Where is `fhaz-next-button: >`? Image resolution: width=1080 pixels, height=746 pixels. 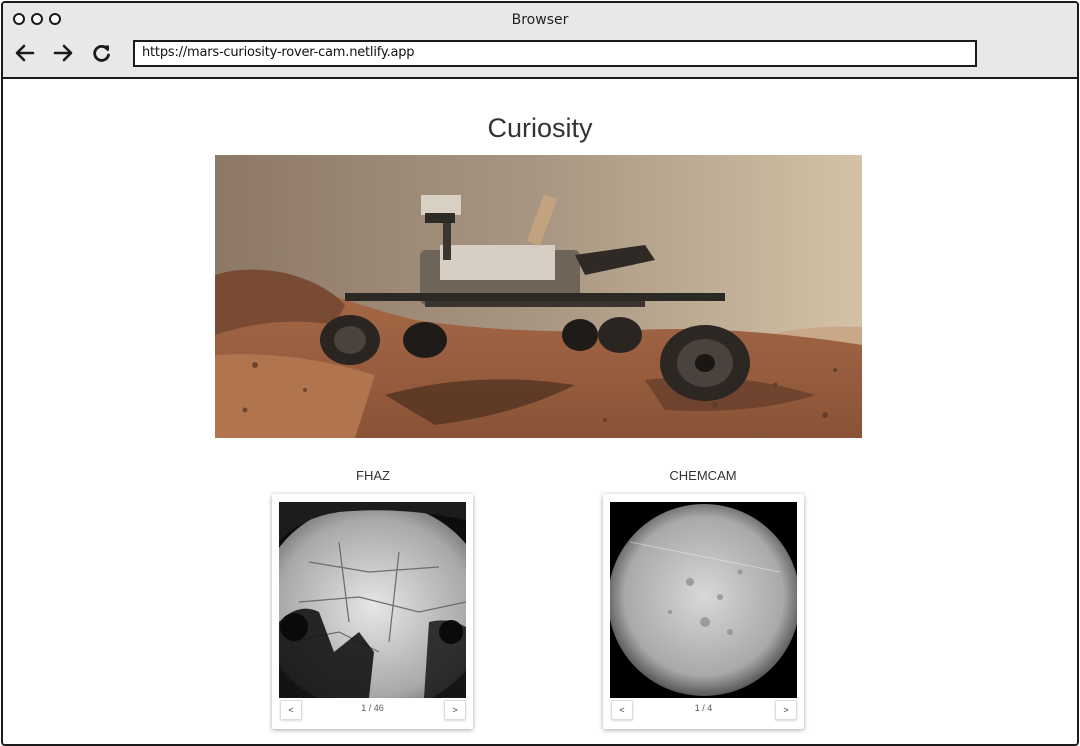 fhaz-next-button: > is located at coordinates (455, 710).